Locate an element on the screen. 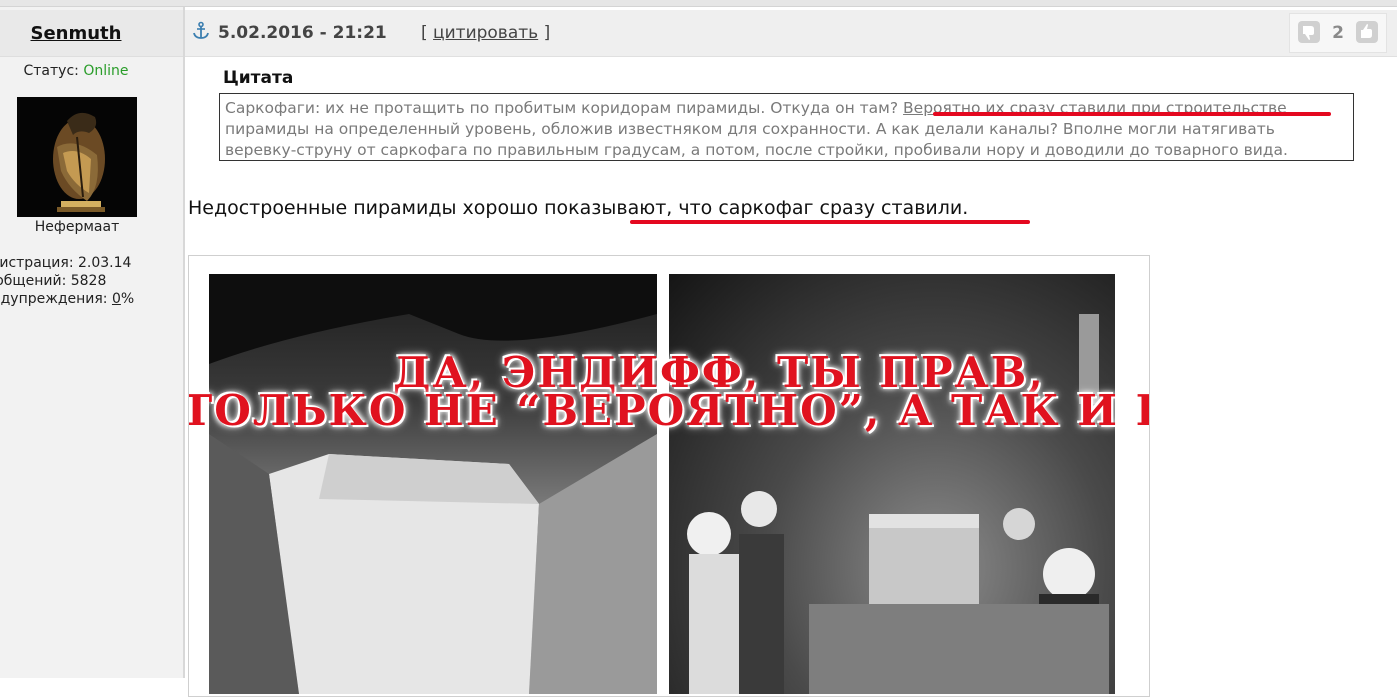  thumbs-up-icon is located at coordinates (1367, 32).